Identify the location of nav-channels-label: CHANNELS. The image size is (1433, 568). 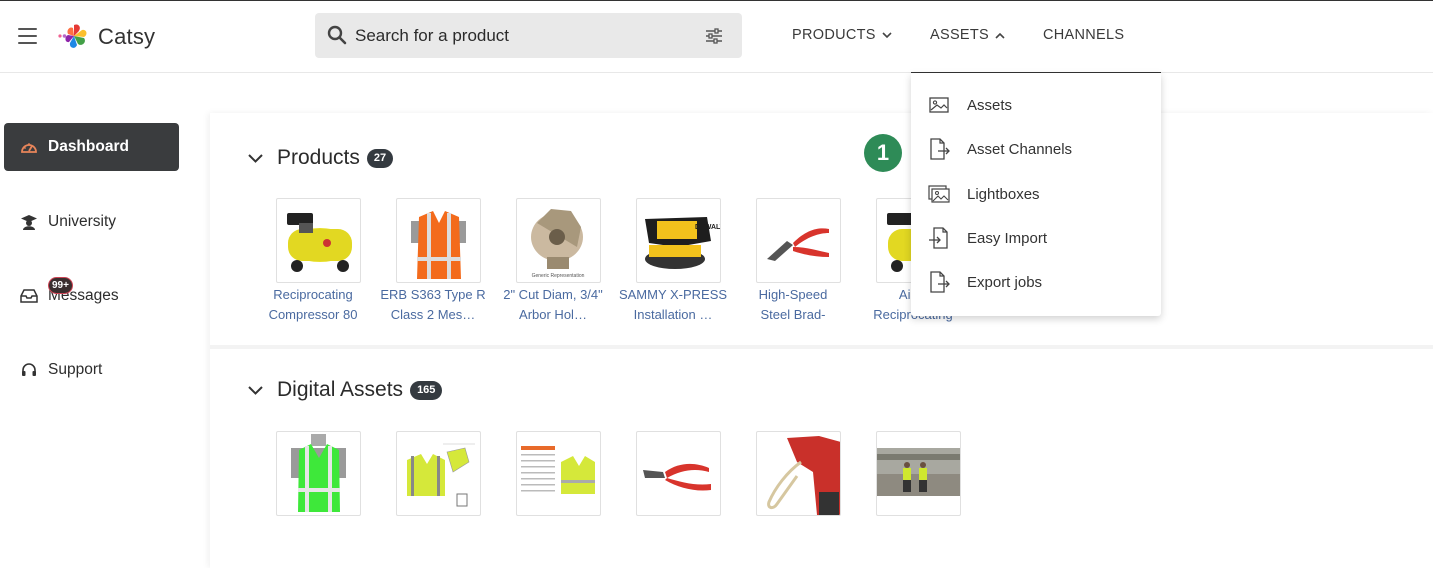
(1084, 35).